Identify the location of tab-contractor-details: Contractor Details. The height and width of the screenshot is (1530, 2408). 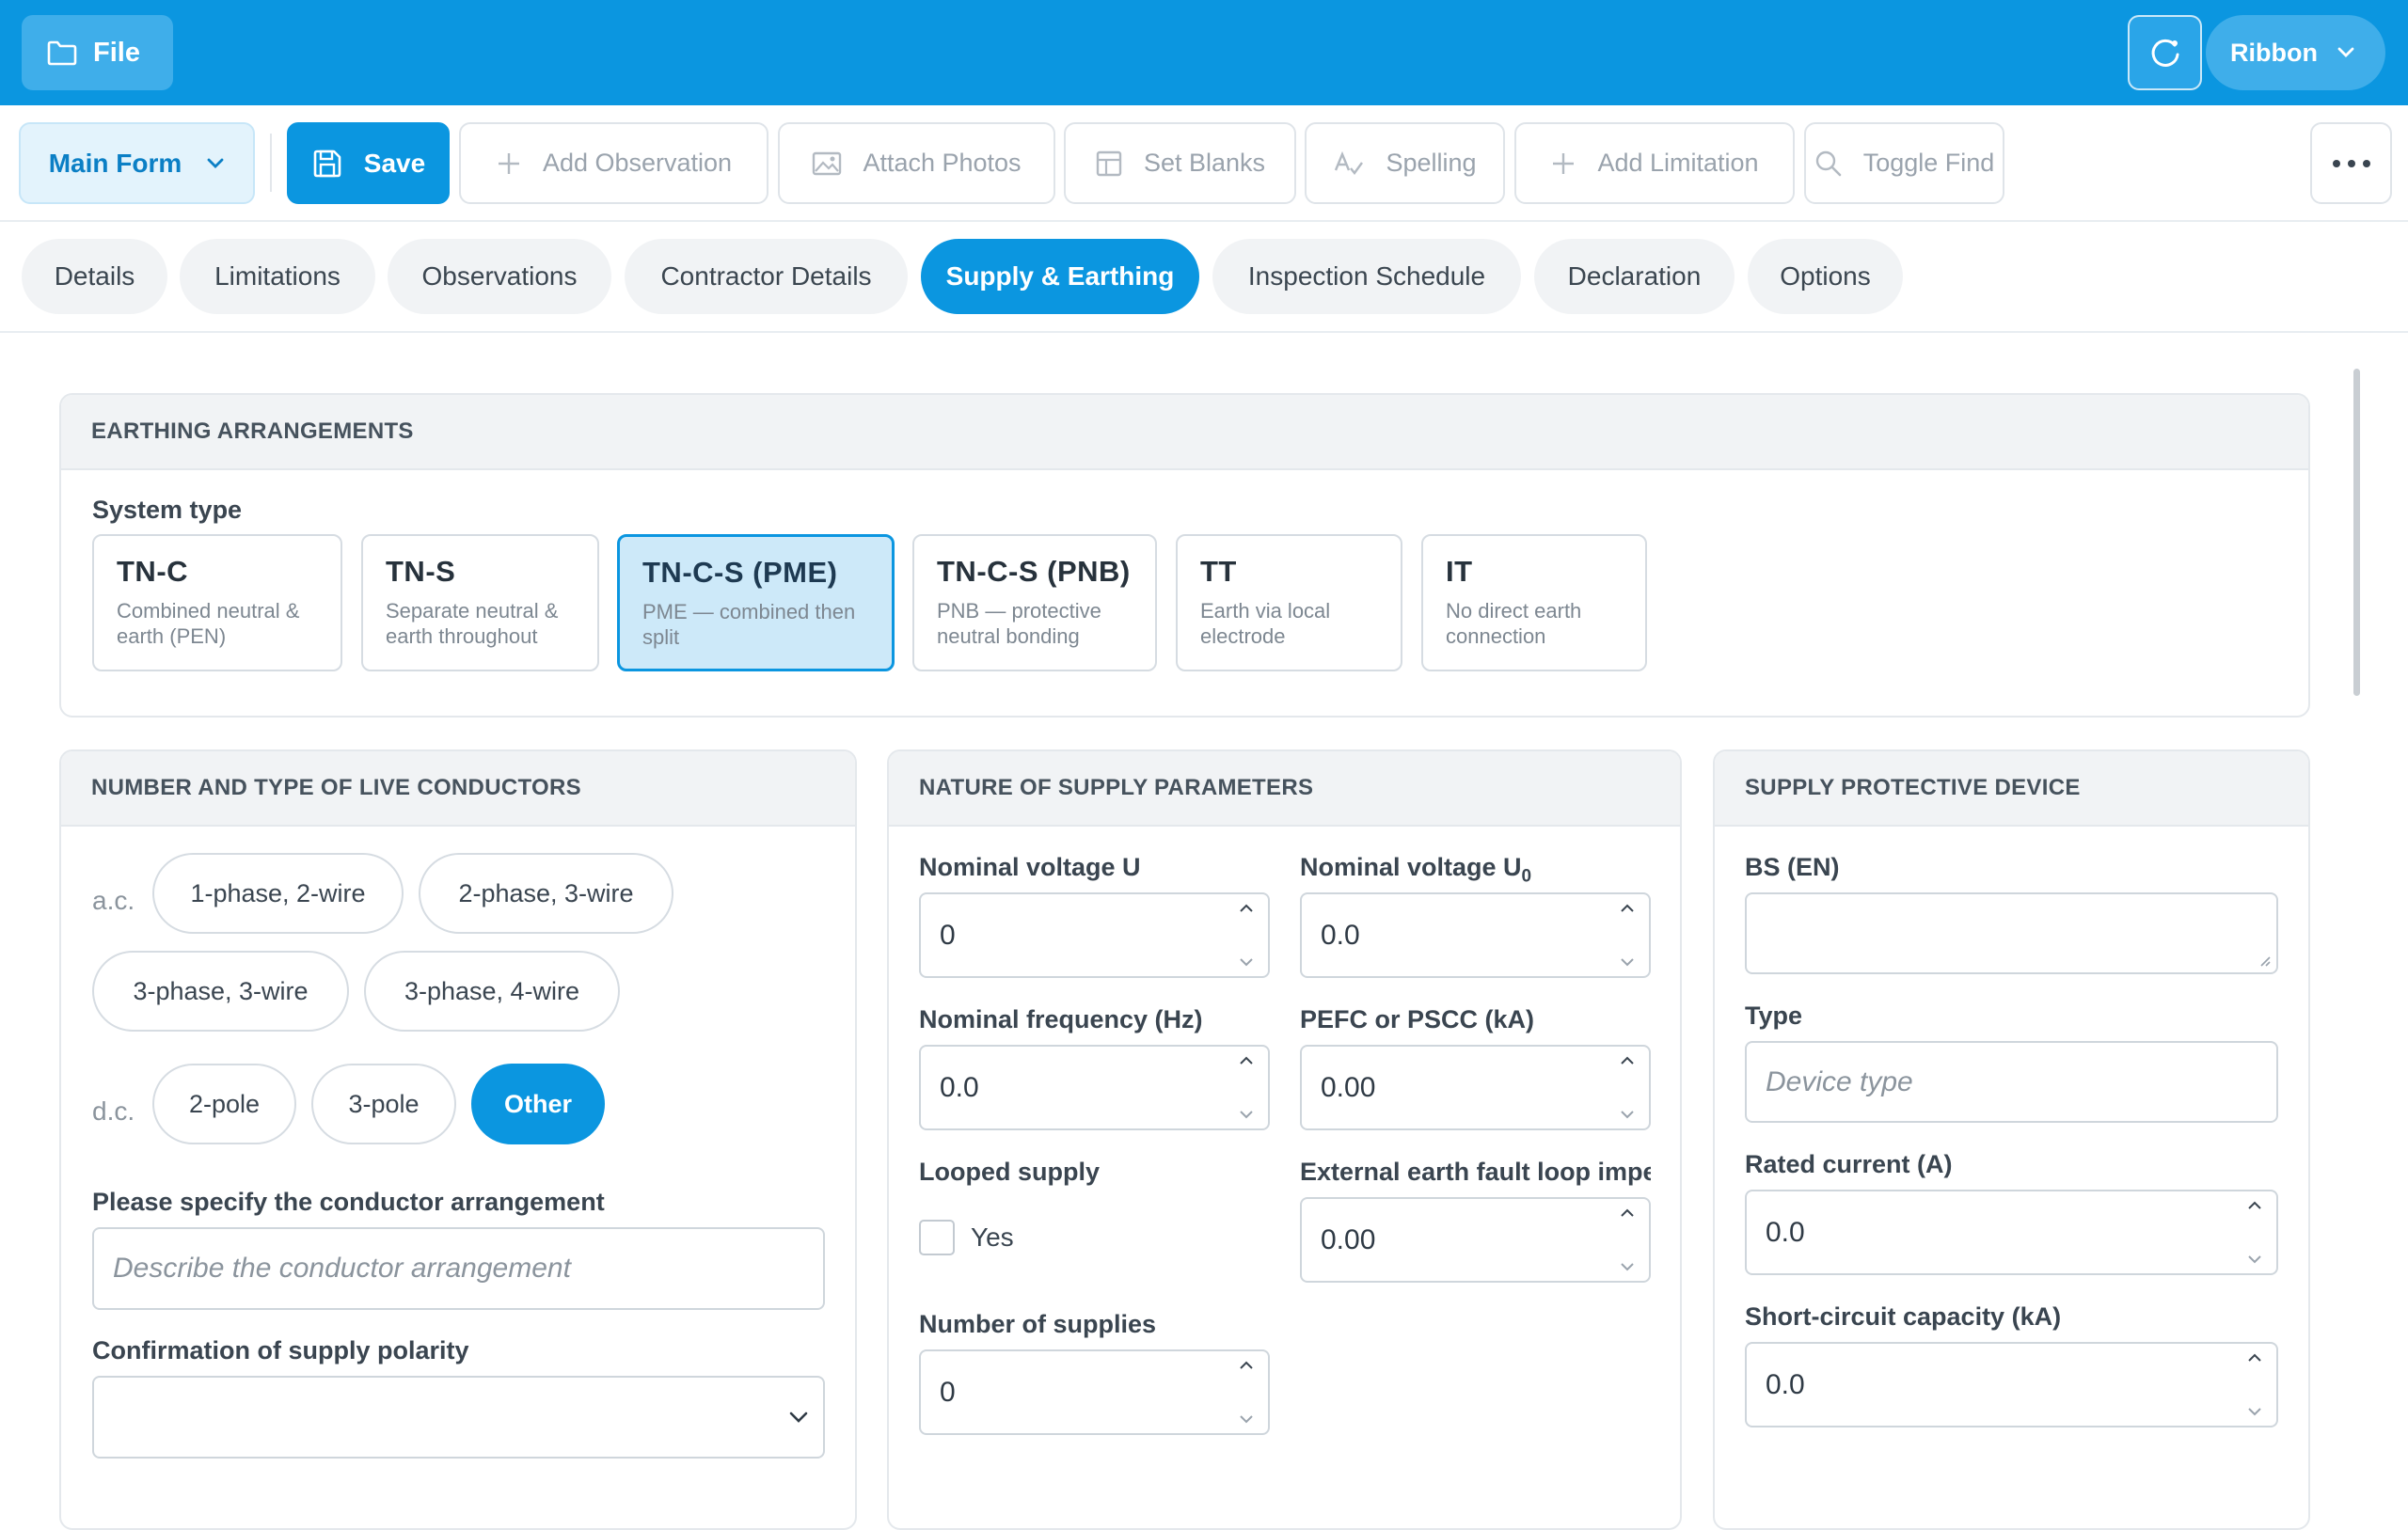
(767, 276).